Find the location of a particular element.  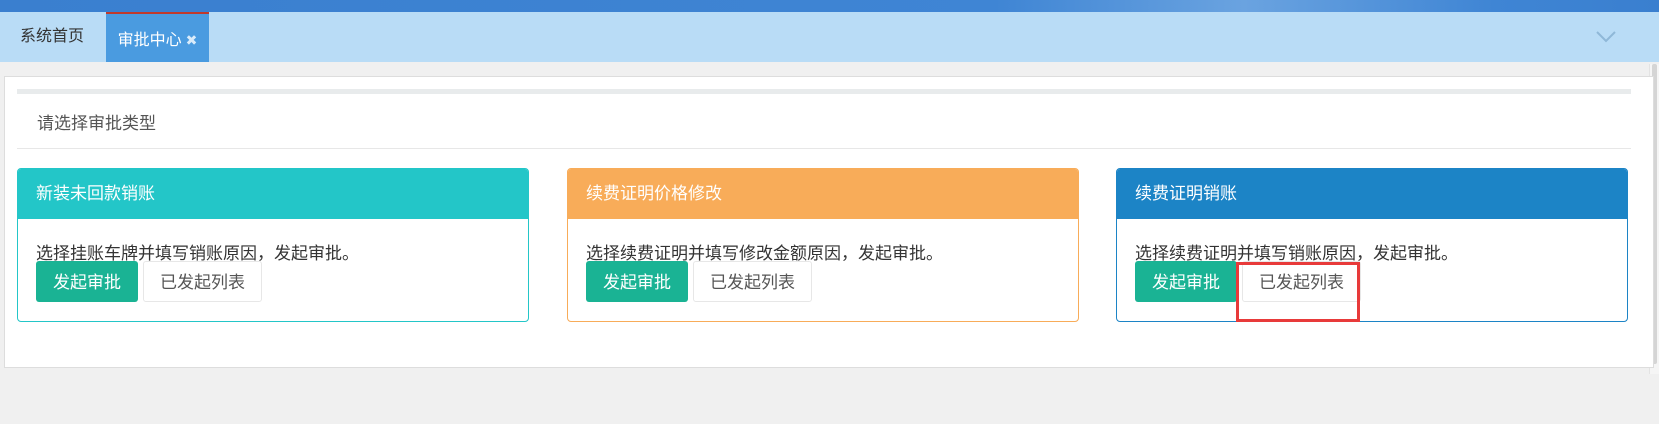

card-new-install-writeoff: 新装未回款销账 选择挂账车牌并填写销账原因，发起审批。 发起审批 已发起列表 is located at coordinates (273, 245).